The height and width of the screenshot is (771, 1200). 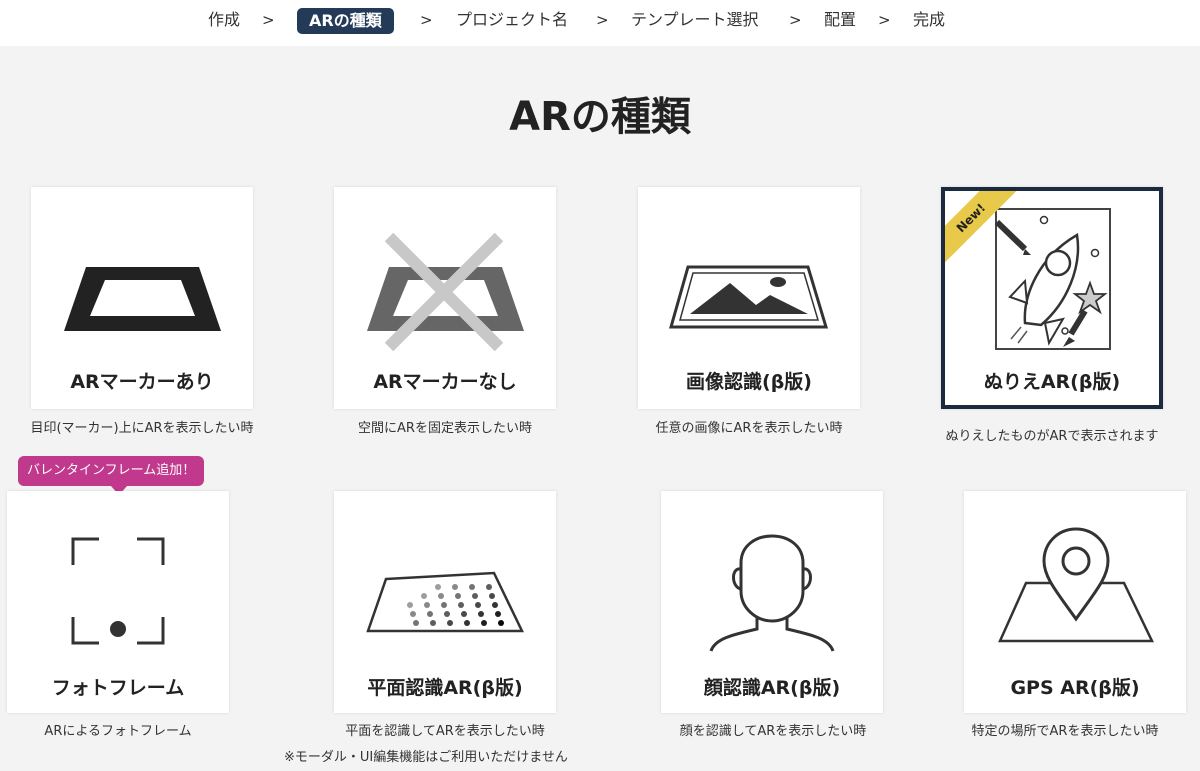 What do you see at coordinates (445, 382) in the screenshot?
I see `card-label: ARマーカーなし` at bounding box center [445, 382].